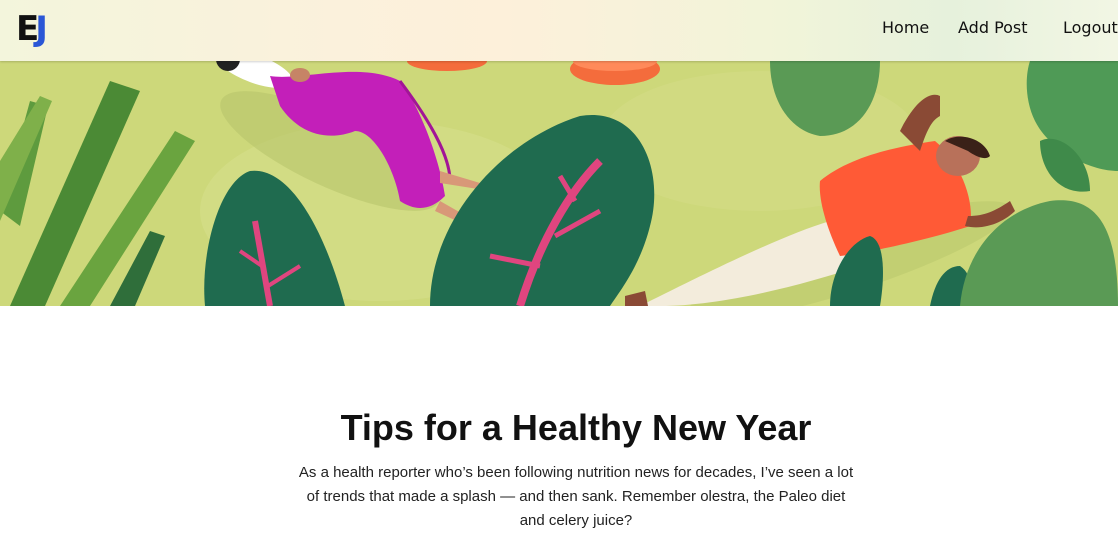  I want to click on navbar: EJ Home Add Post Logout, so click(559, 30).